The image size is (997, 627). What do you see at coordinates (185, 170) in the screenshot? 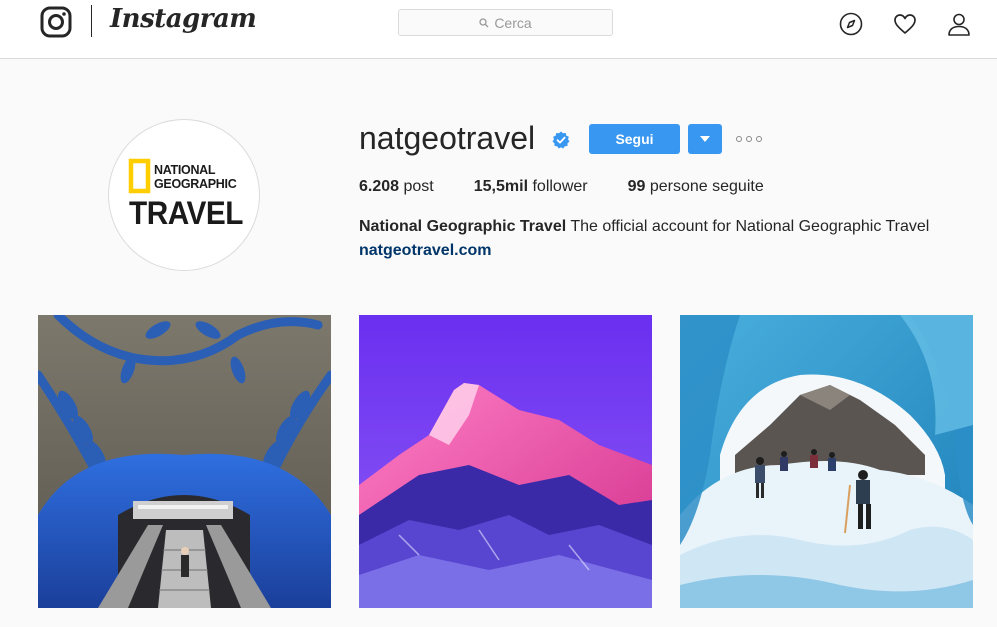
I see `logo-line1: NATIONAL` at bounding box center [185, 170].